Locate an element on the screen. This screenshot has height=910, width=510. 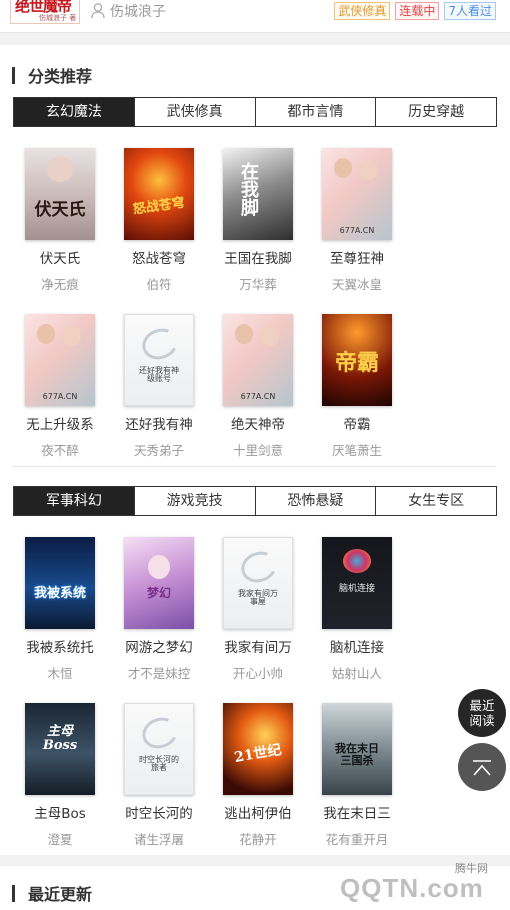
book-card: 梦幻 网游之梦幻 才不是妹控 is located at coordinates (159, 609).